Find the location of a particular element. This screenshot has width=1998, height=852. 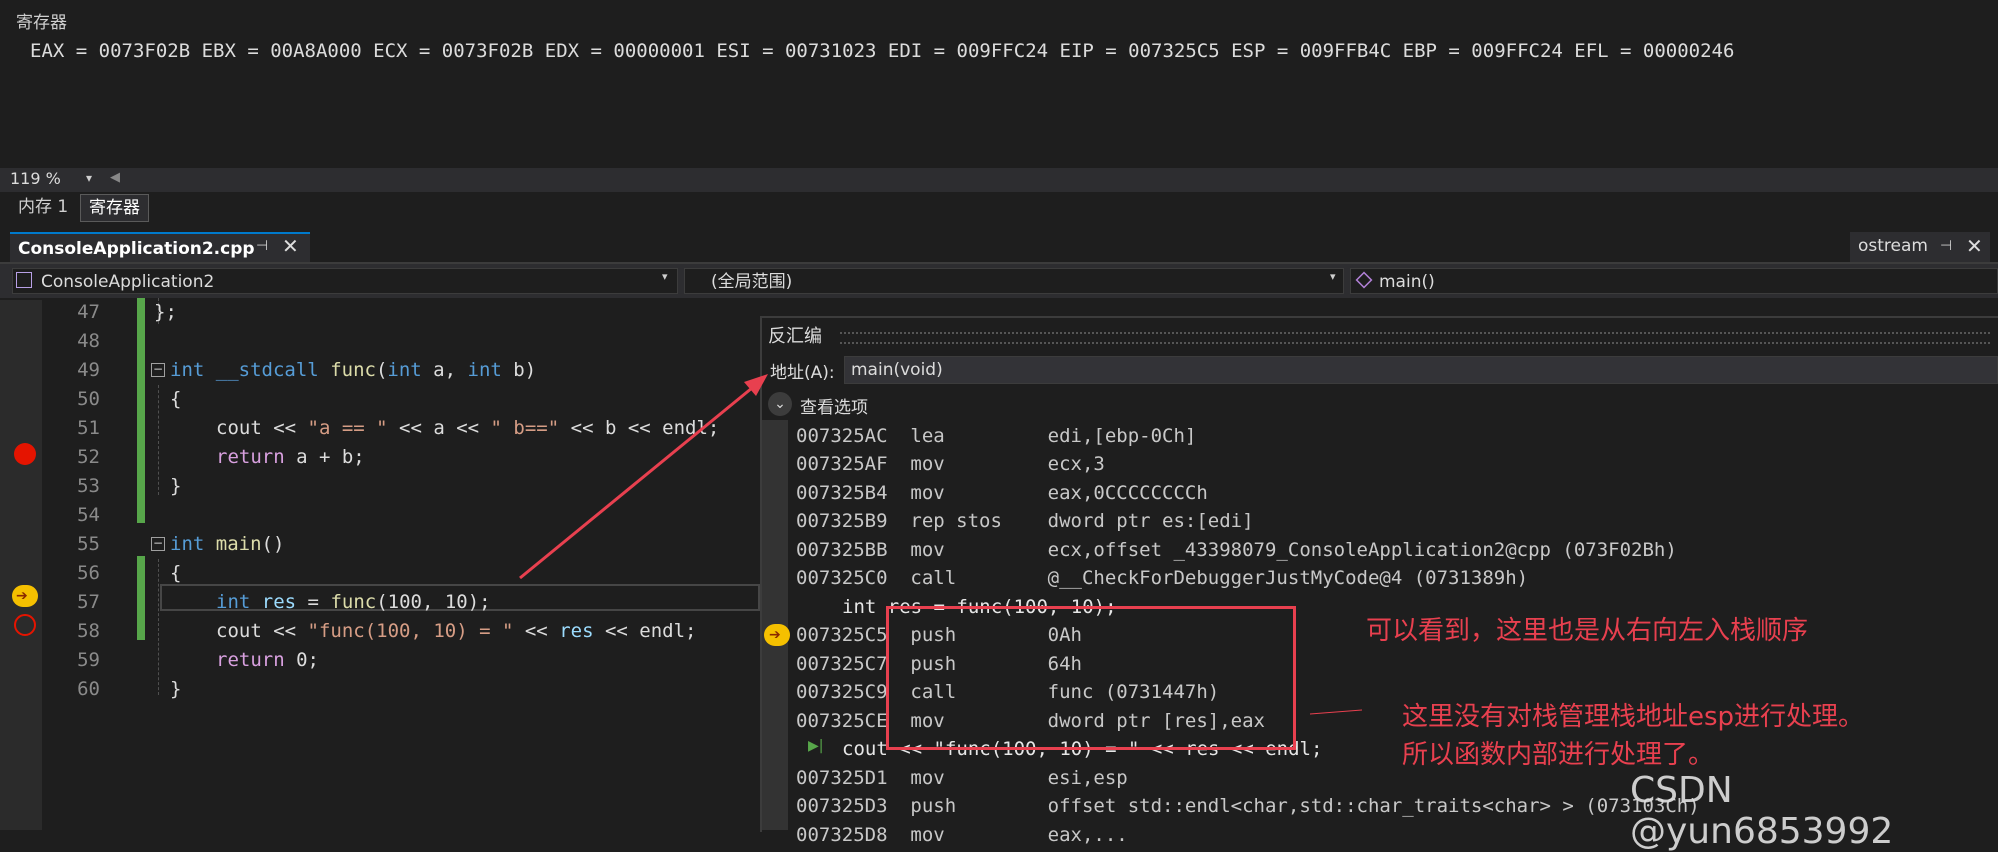

line-number: 56 is located at coordinates (88, 573).